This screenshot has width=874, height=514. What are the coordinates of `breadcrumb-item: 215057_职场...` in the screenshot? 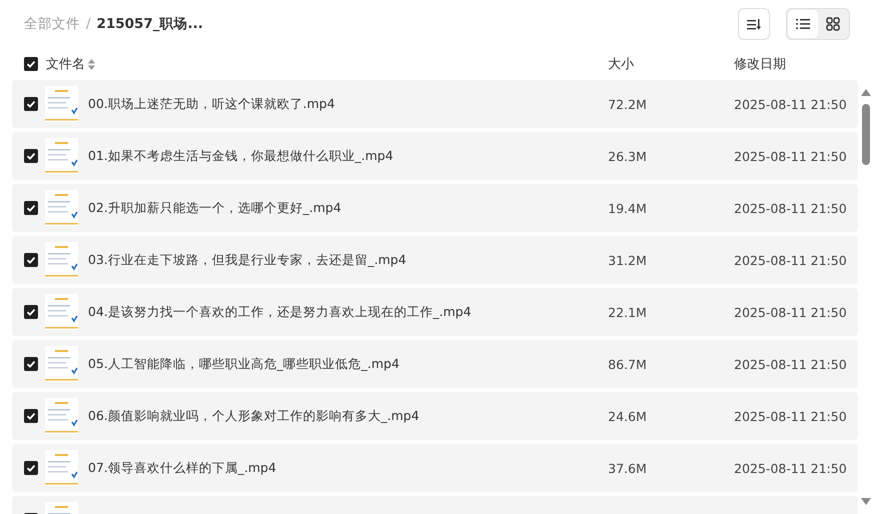 It's located at (150, 24).